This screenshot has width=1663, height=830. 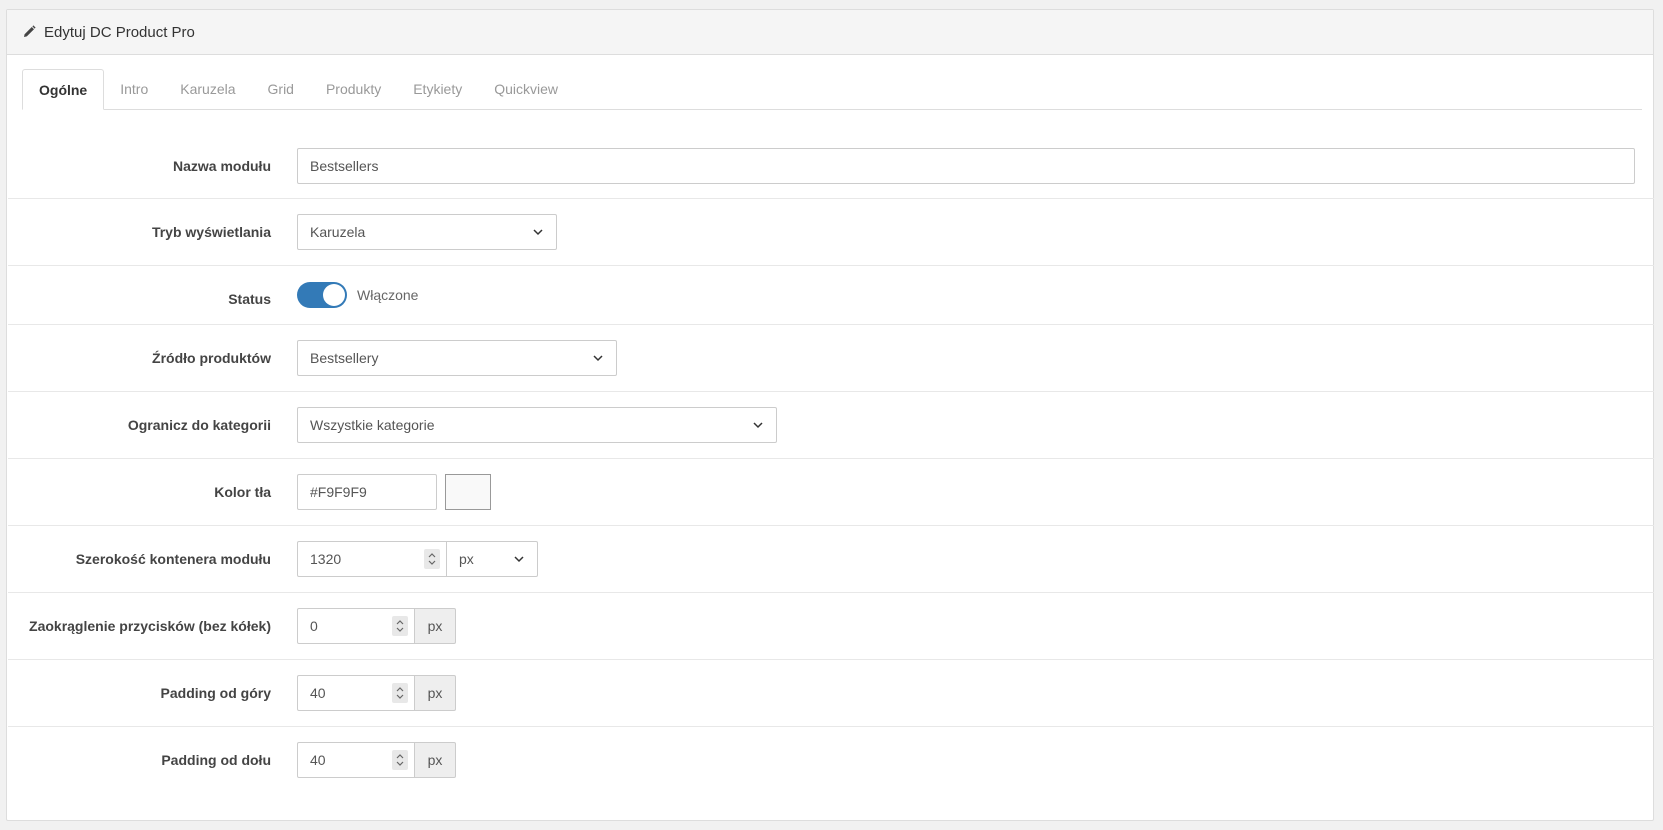 I want to click on button-radius-label: Zaokrąglenie przycisków (bez kółek), so click(x=150, y=626).